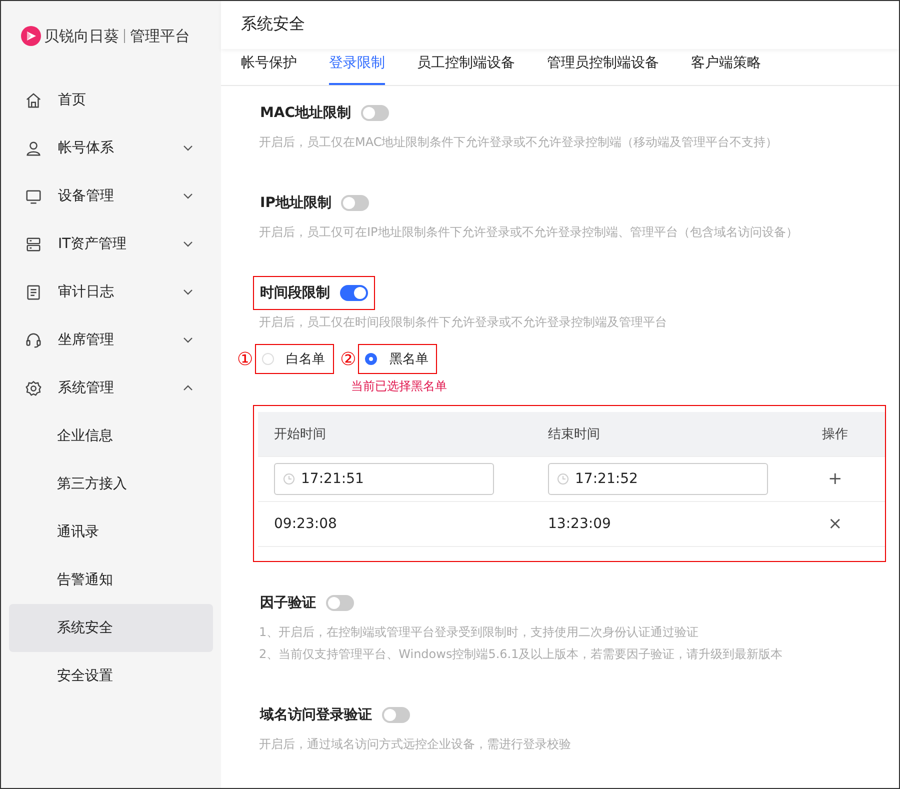  What do you see at coordinates (521, 654) in the screenshot?
I see `setting-description: 2、当前仅支持管理平台、Windows控制端5.6.1及以上版本，若需要因子验证，请升级到最新版本` at bounding box center [521, 654].